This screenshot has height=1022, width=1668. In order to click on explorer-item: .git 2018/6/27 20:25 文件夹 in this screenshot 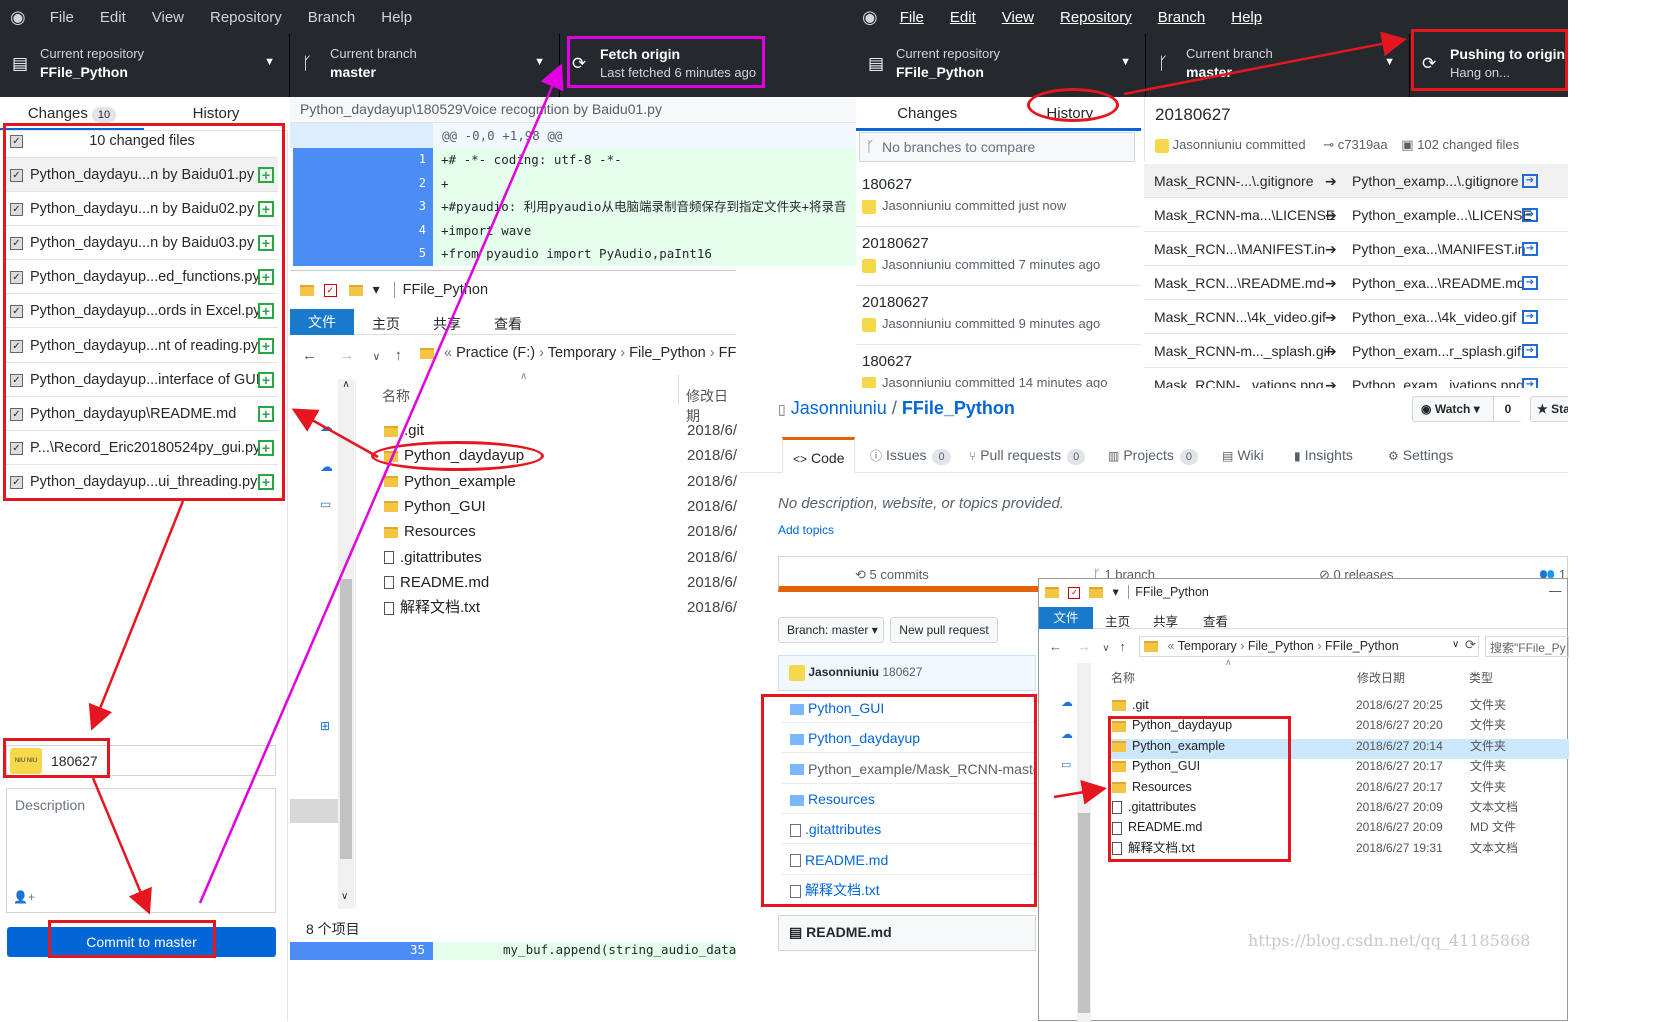, I will do `click(1337, 705)`.